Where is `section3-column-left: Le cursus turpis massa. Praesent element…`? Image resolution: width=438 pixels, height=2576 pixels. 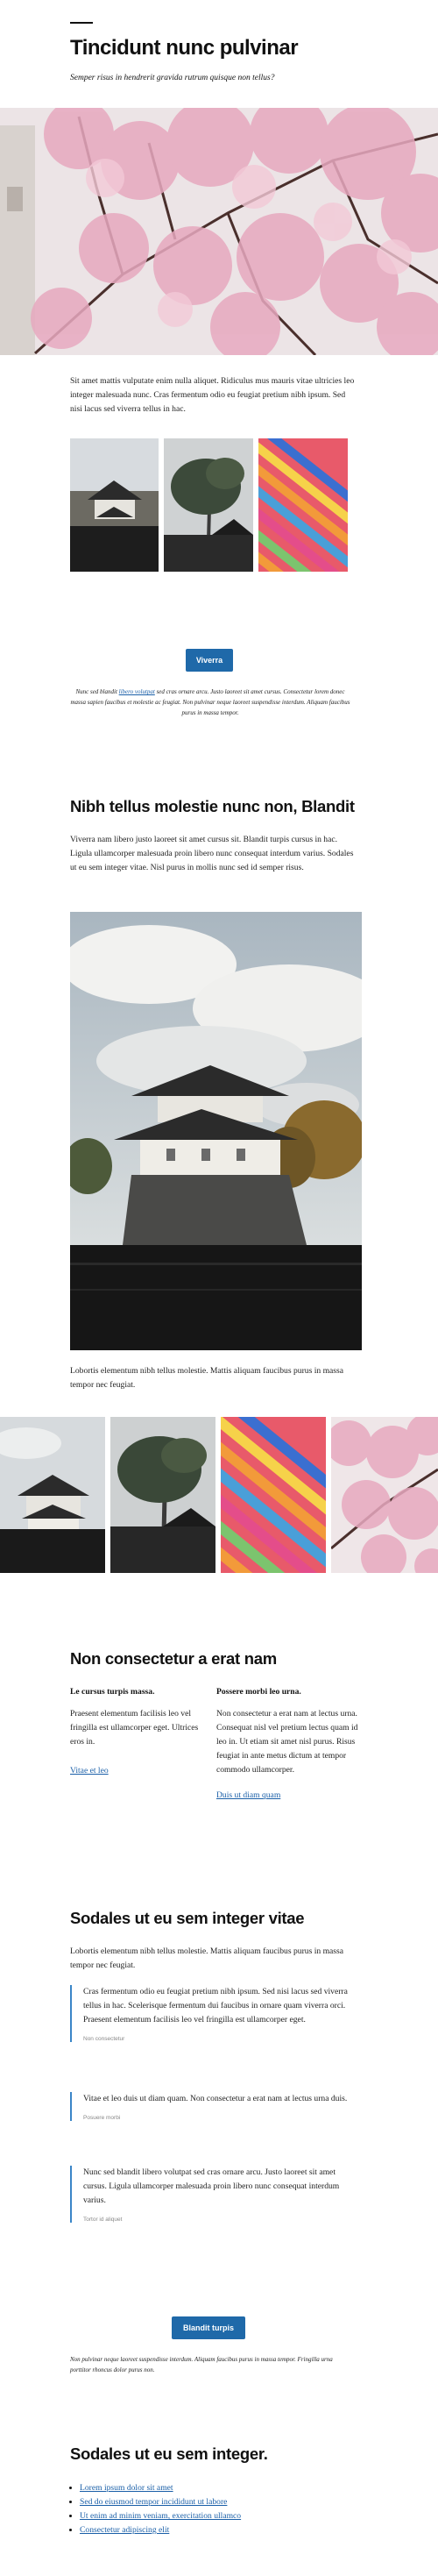
section3-column-left: Le cursus turpis massa. Praesent element… is located at coordinates (138, 1732).